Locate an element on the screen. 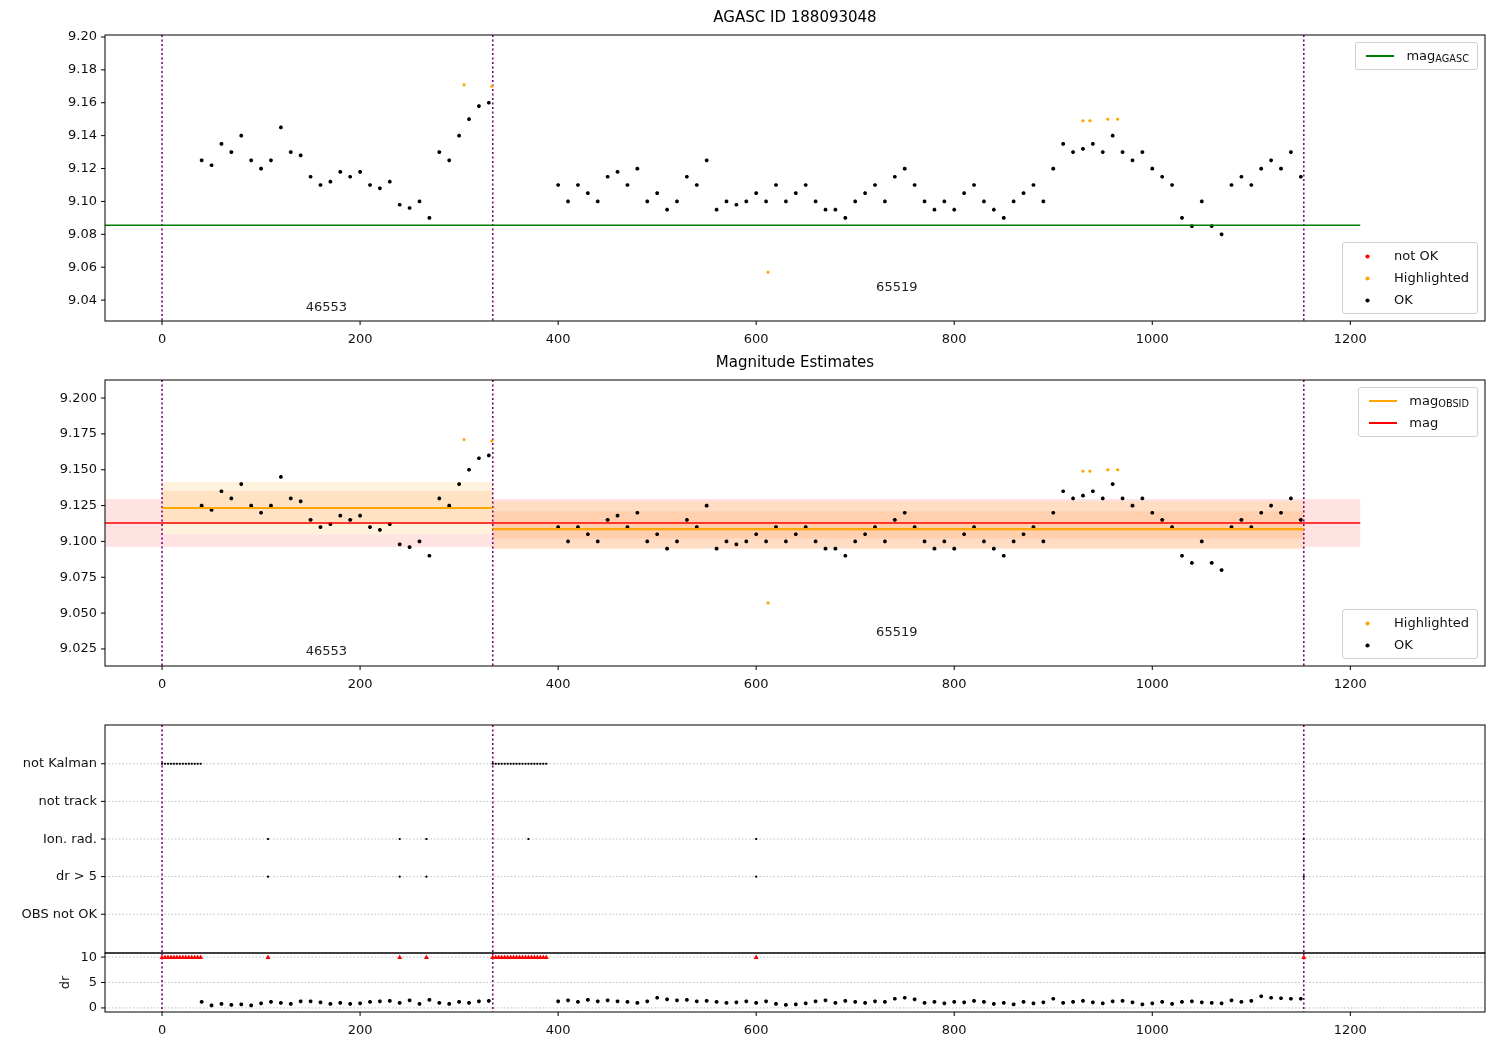  axis-label: dr is located at coordinates (64, 982).